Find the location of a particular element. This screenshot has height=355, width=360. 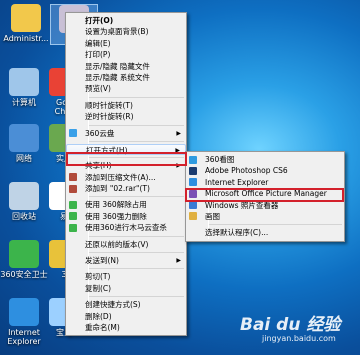

menu-item-label: 画图 is located at coordinates (212, 216).